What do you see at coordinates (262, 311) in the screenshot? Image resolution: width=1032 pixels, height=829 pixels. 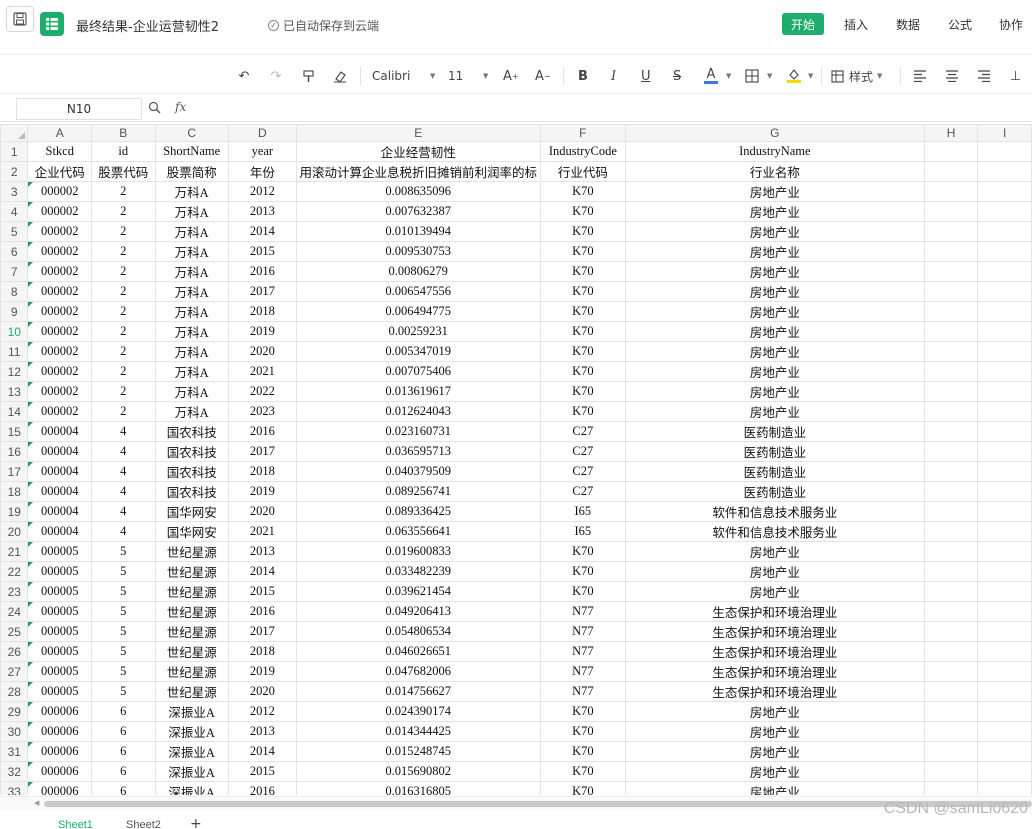 I see `cell-d9: 2018` at bounding box center [262, 311].